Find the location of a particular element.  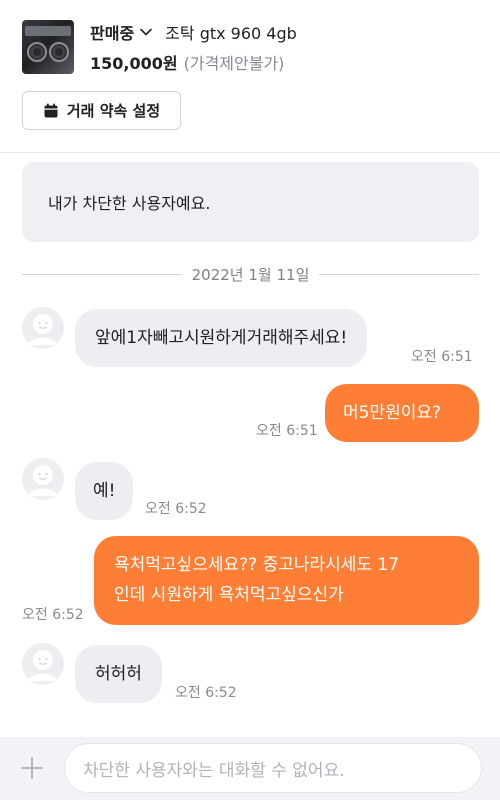

message-bubble-outgoing: 머5만원이요? is located at coordinates (402, 413).